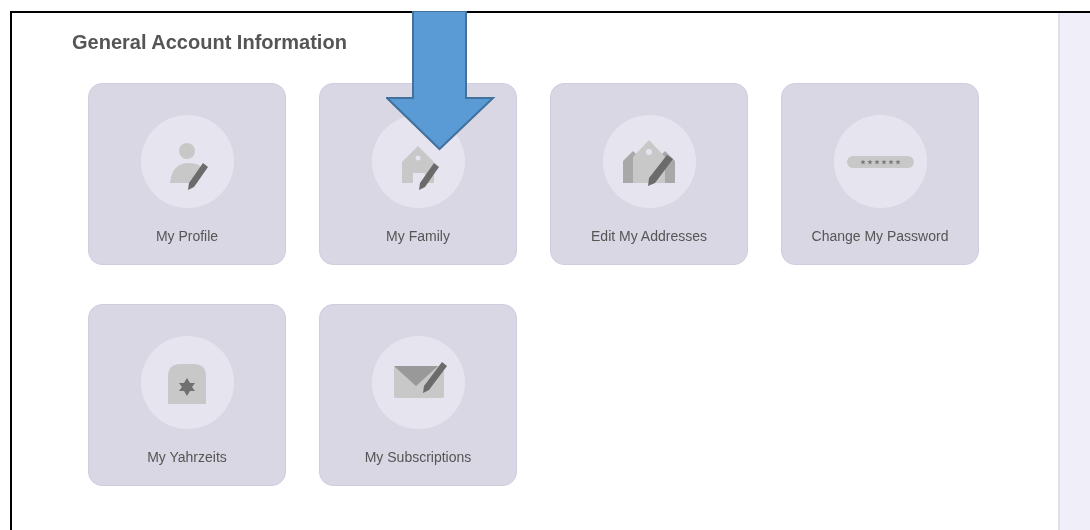  What do you see at coordinates (880, 161) in the screenshot?
I see `password-field-icon` at bounding box center [880, 161].